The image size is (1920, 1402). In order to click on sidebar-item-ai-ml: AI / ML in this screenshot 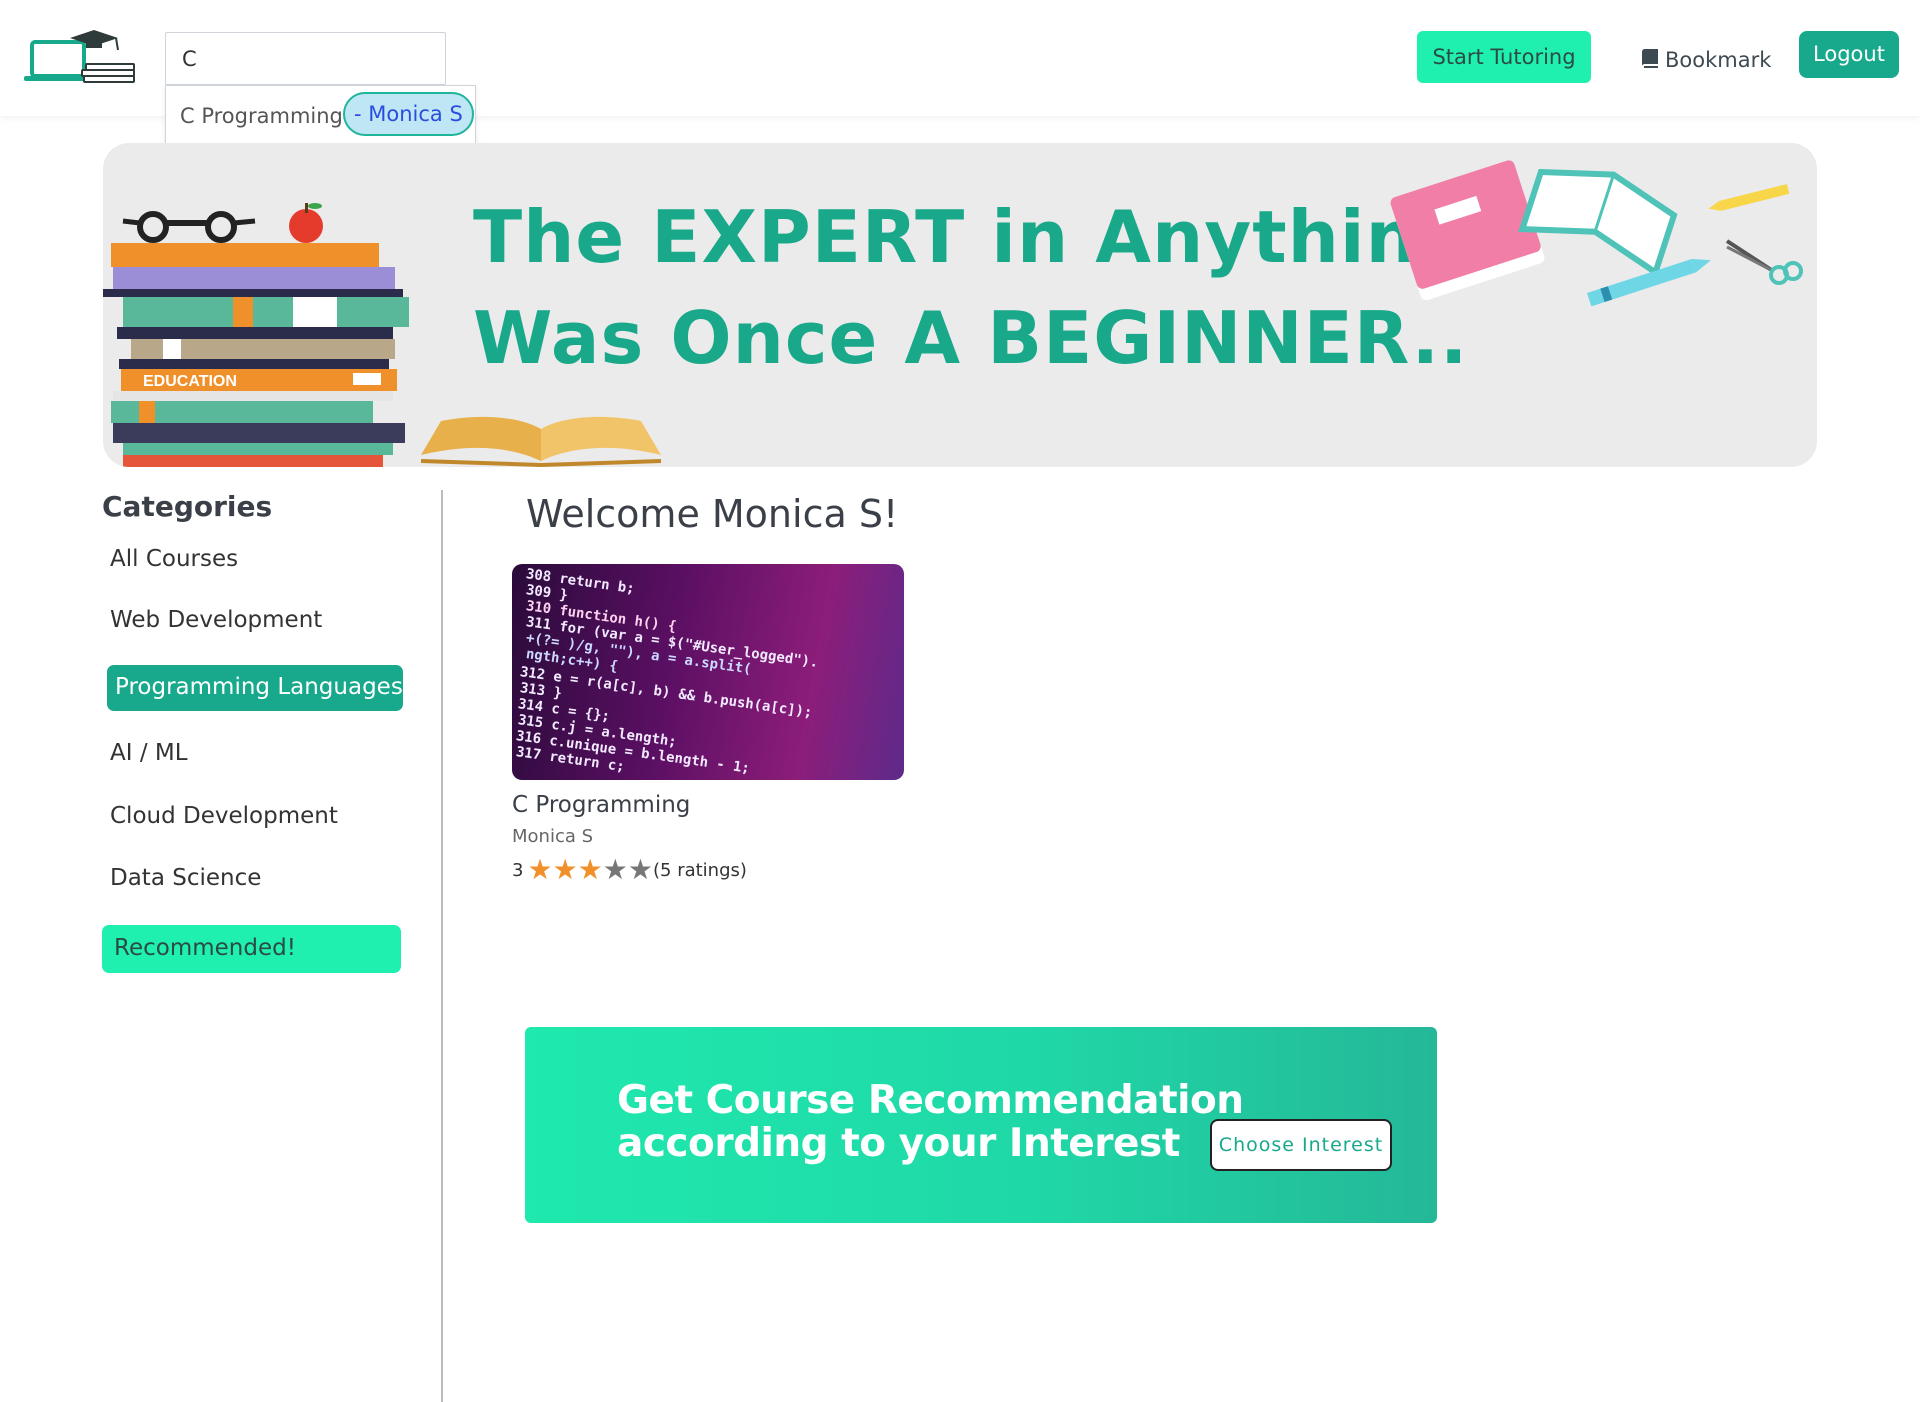, I will do `click(149, 753)`.